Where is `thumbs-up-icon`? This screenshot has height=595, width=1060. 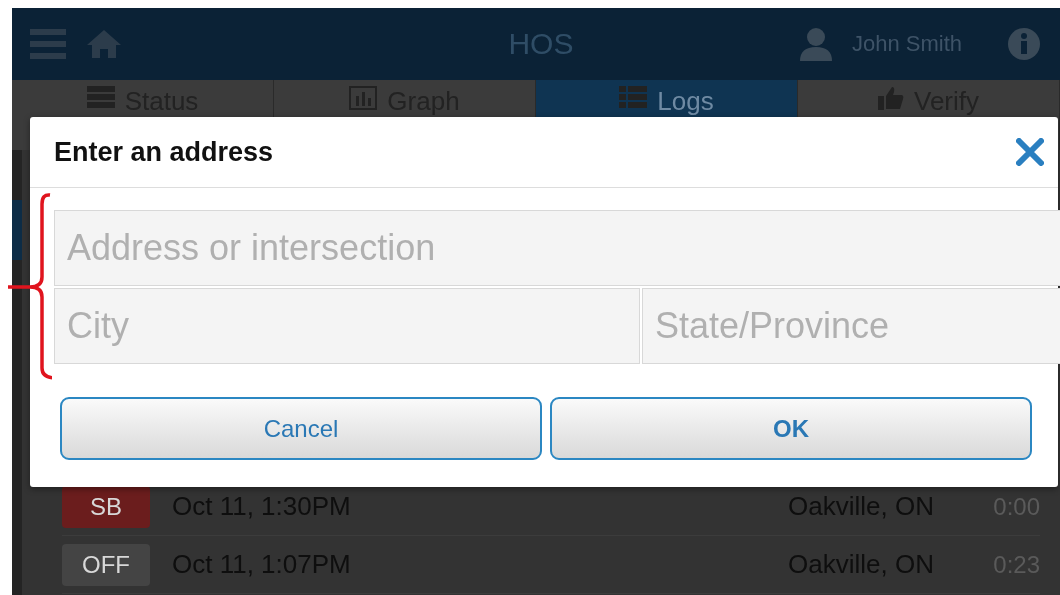 thumbs-up-icon is located at coordinates (891, 98).